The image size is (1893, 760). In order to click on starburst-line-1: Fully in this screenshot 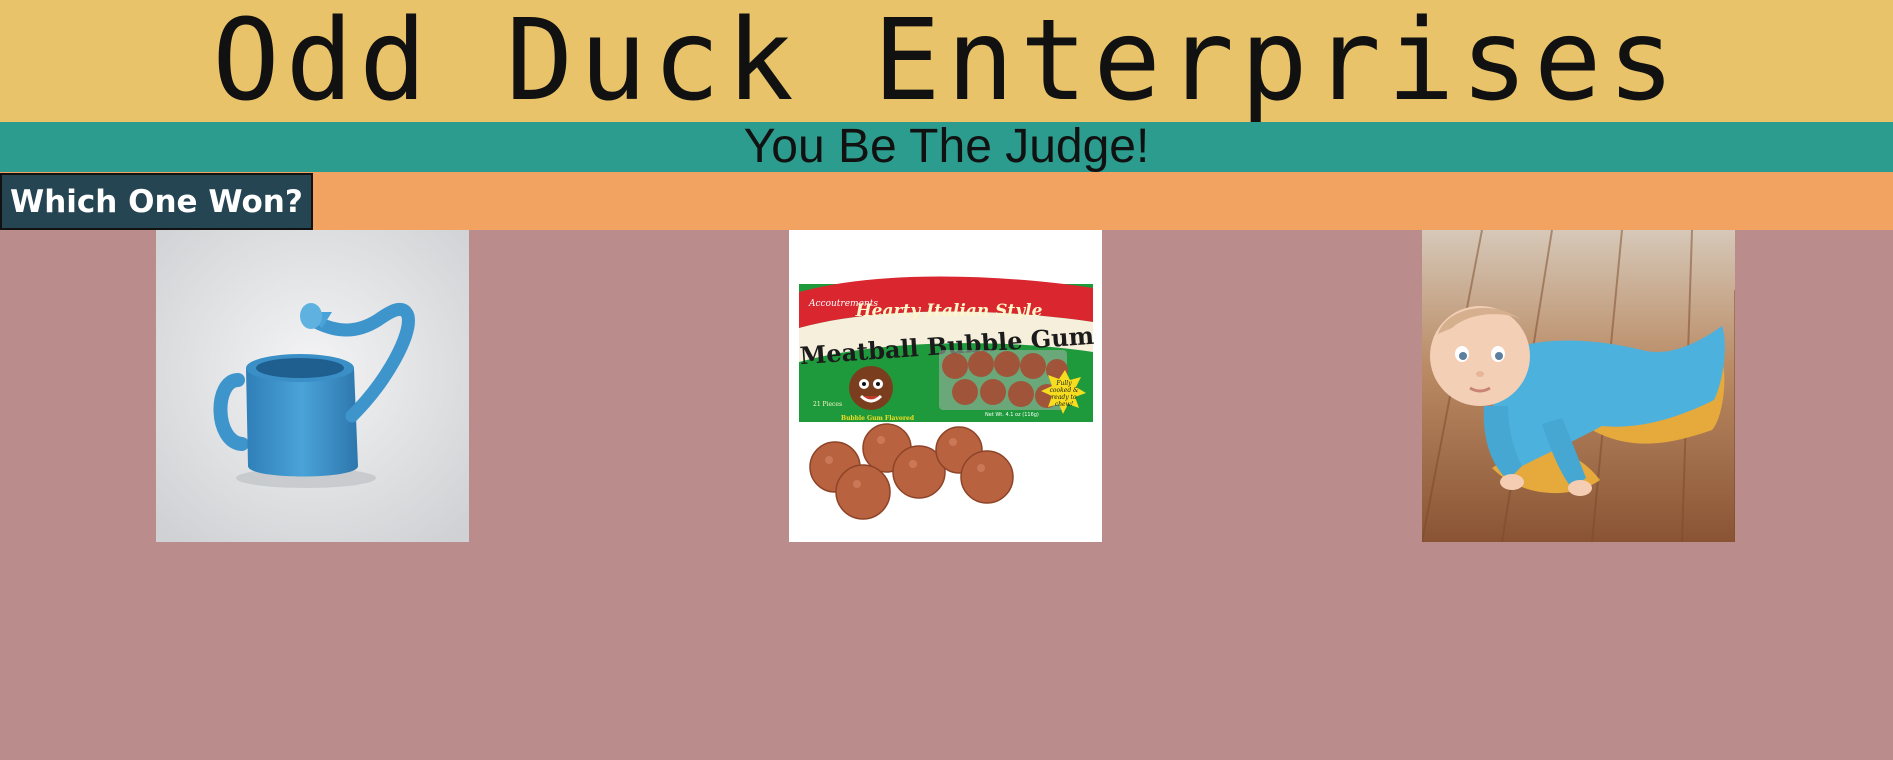, I will do `click(1063, 383)`.